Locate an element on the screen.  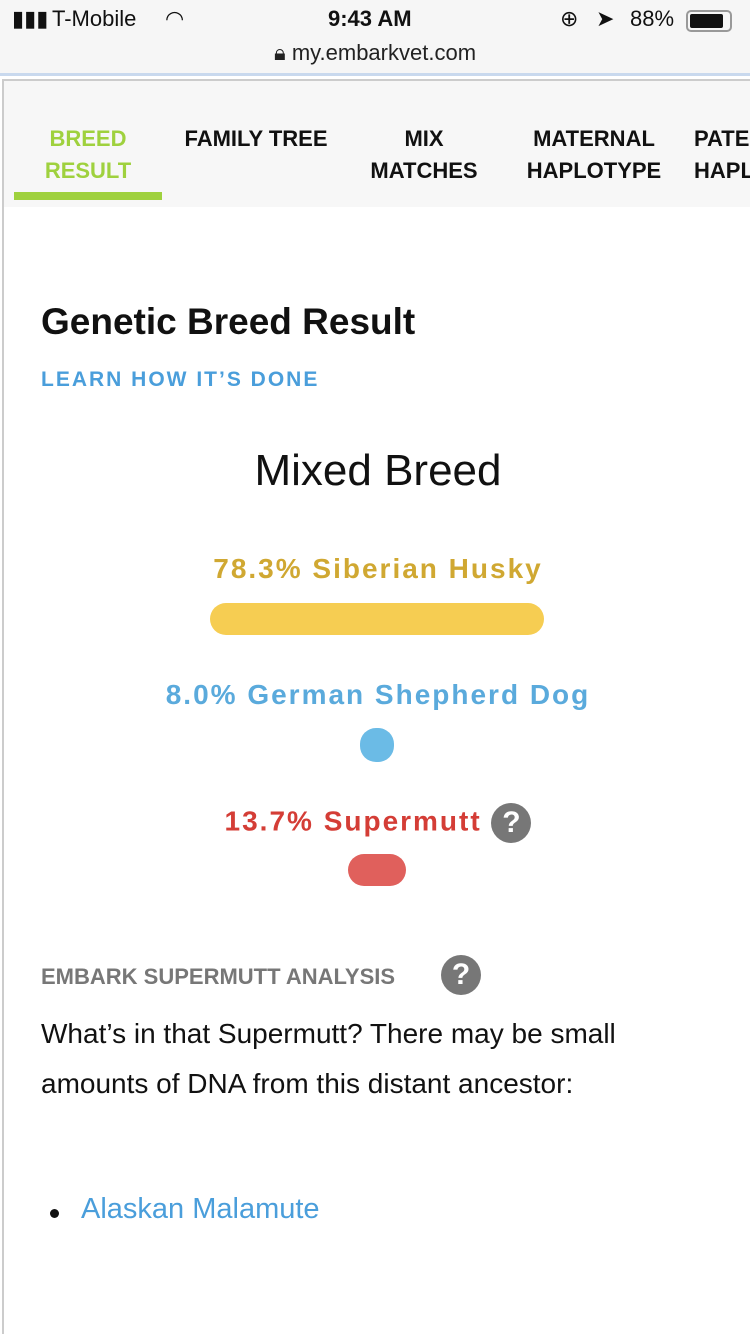
clock: 9:43 AM is located at coordinates (370, 18).